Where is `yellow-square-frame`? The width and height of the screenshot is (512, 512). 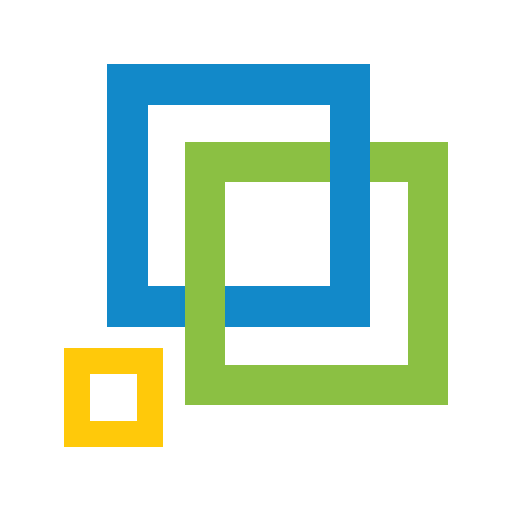
yellow-square-frame is located at coordinates (113, 397).